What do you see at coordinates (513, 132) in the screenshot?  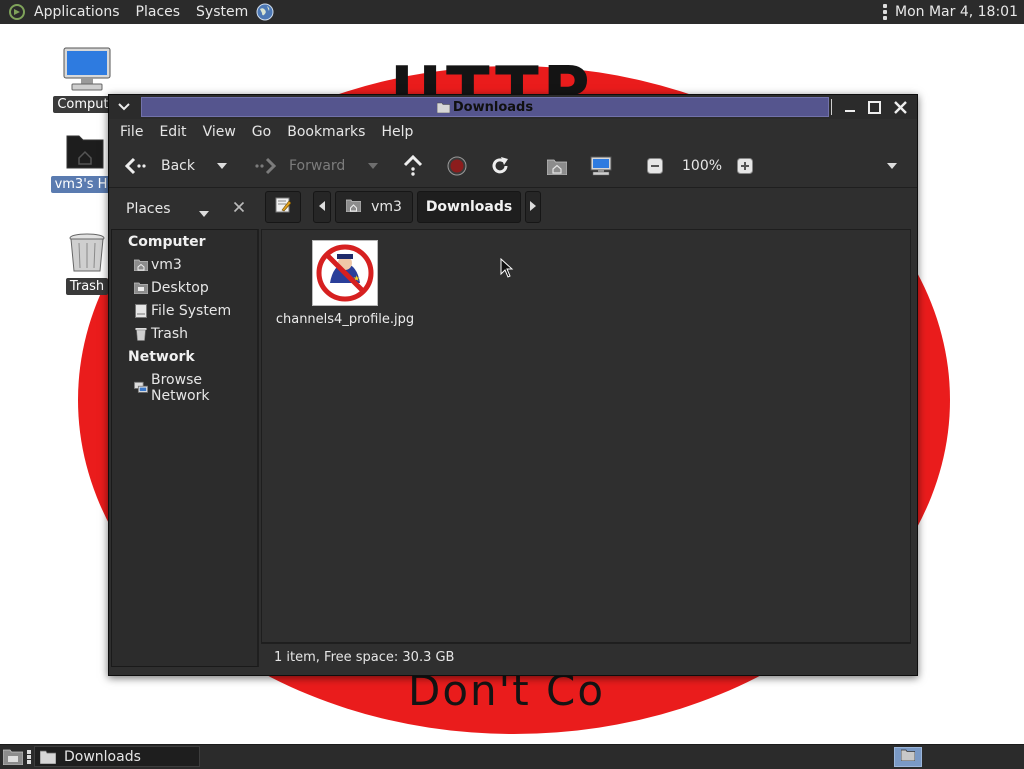 I see `menubar: File Edit View Go Bookmarks Help` at bounding box center [513, 132].